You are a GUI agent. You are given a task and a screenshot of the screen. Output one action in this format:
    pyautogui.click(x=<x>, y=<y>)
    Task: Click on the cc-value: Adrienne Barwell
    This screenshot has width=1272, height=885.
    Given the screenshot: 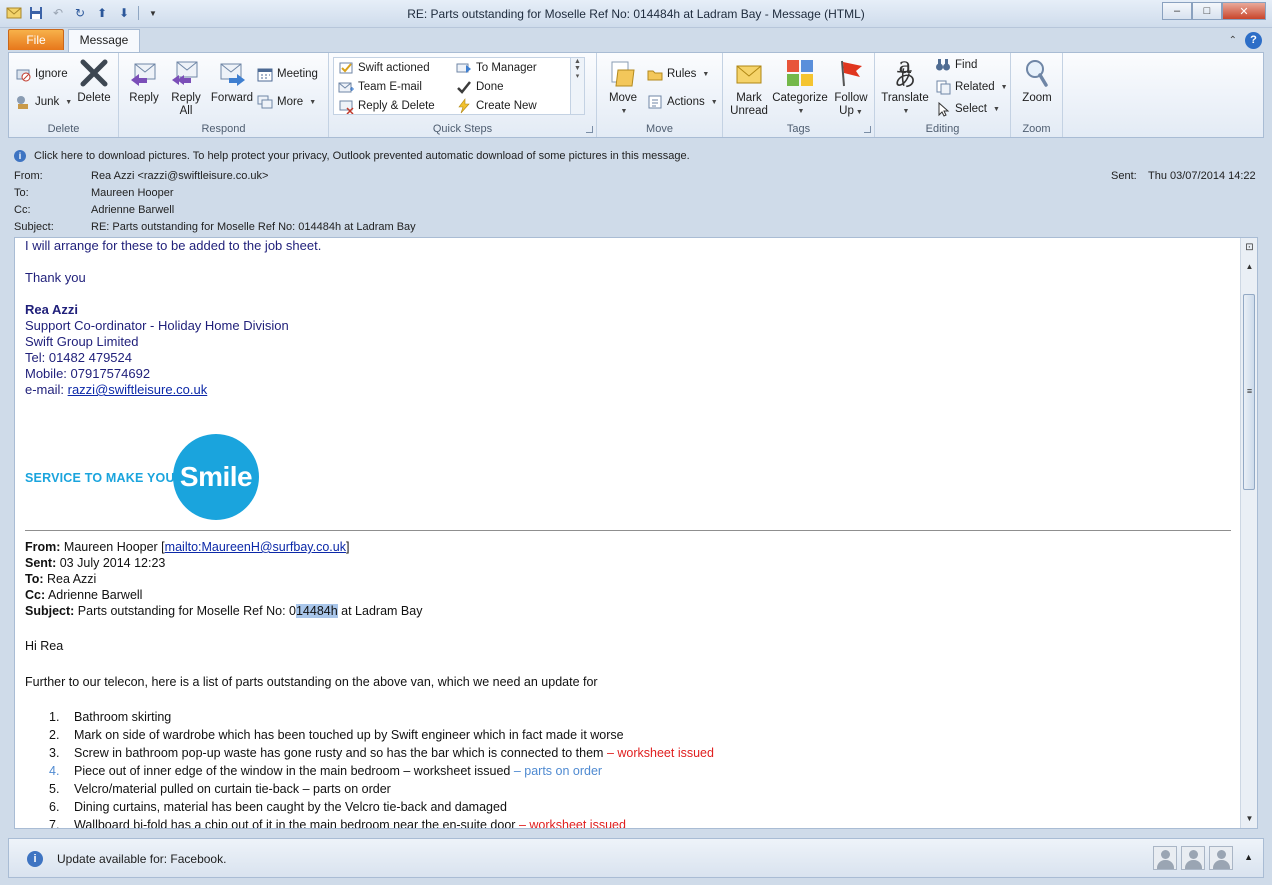 What is the action you would take?
    pyautogui.click(x=132, y=210)
    